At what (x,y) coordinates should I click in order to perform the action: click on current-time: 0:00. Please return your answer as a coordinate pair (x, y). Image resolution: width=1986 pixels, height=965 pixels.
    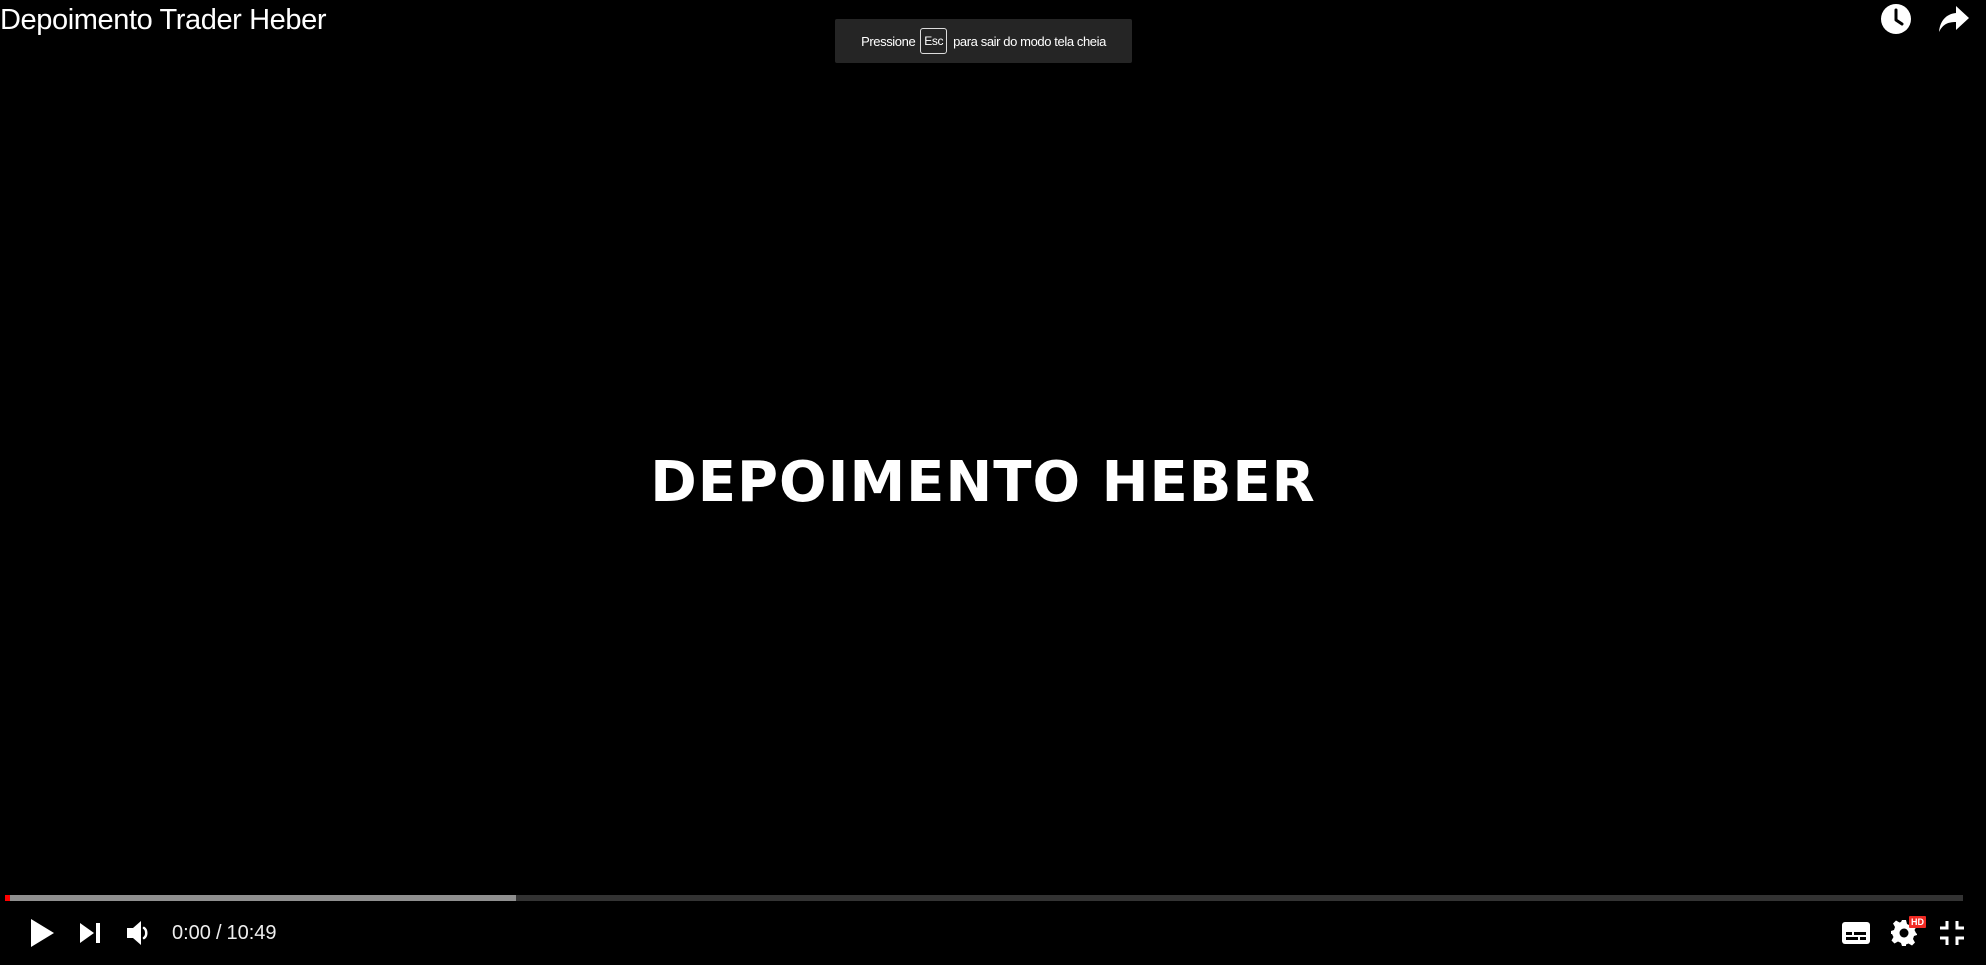
    Looking at the image, I should click on (191, 933).